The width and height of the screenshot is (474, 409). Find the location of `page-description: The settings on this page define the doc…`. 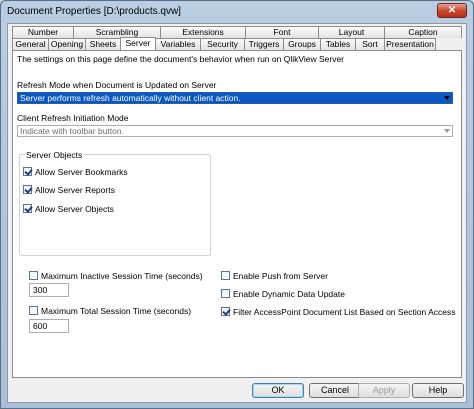

page-description: The settings on this page define the doc… is located at coordinates (181, 59).